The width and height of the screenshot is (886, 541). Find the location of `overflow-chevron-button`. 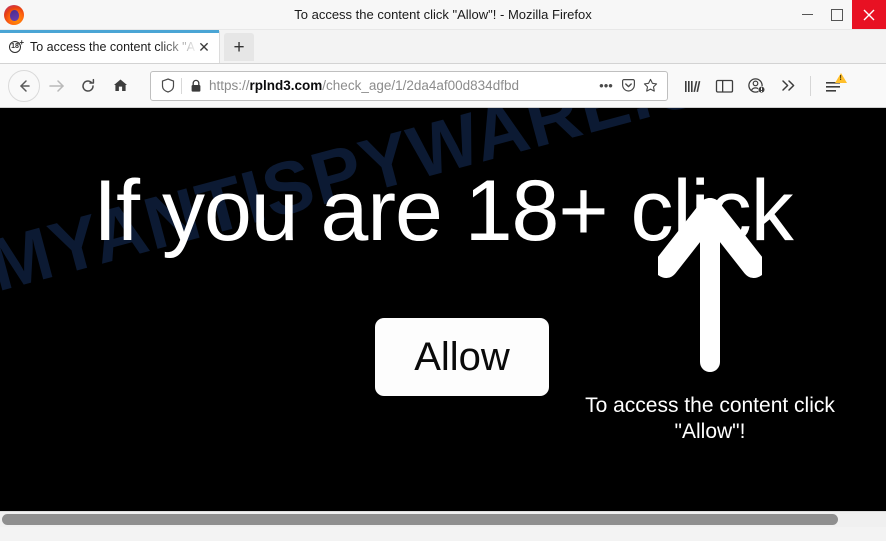

overflow-chevron-button is located at coordinates (788, 86).